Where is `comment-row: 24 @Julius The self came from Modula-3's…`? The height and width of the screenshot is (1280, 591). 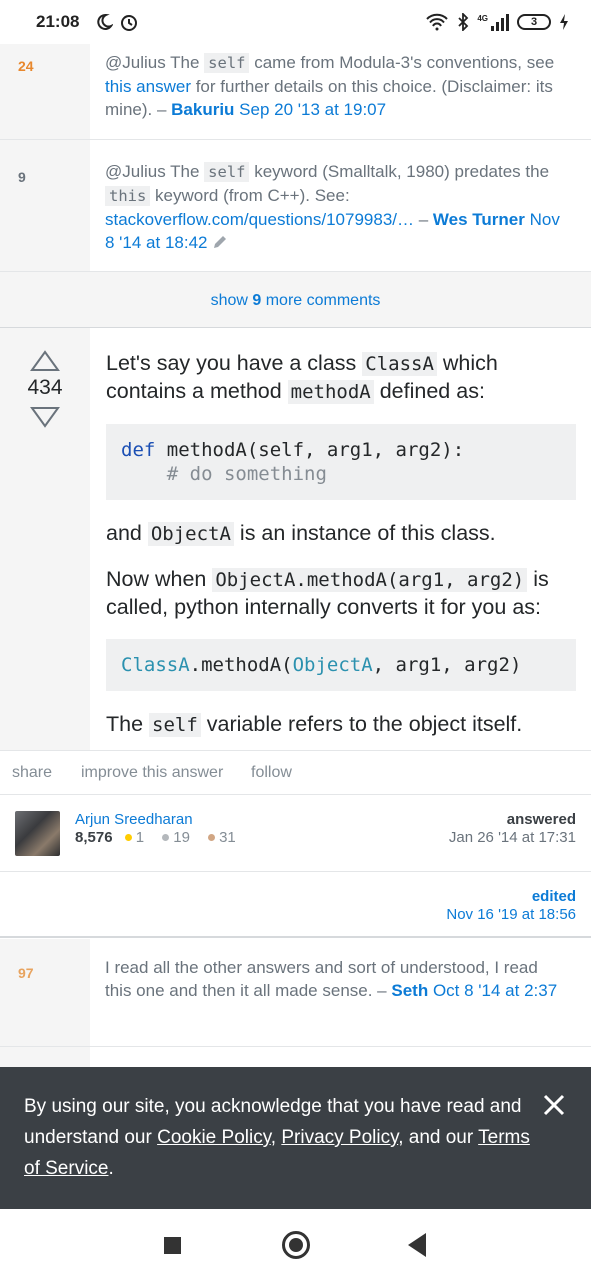 comment-row: 24 @Julius The self came from Modula-3's… is located at coordinates (295, 90).